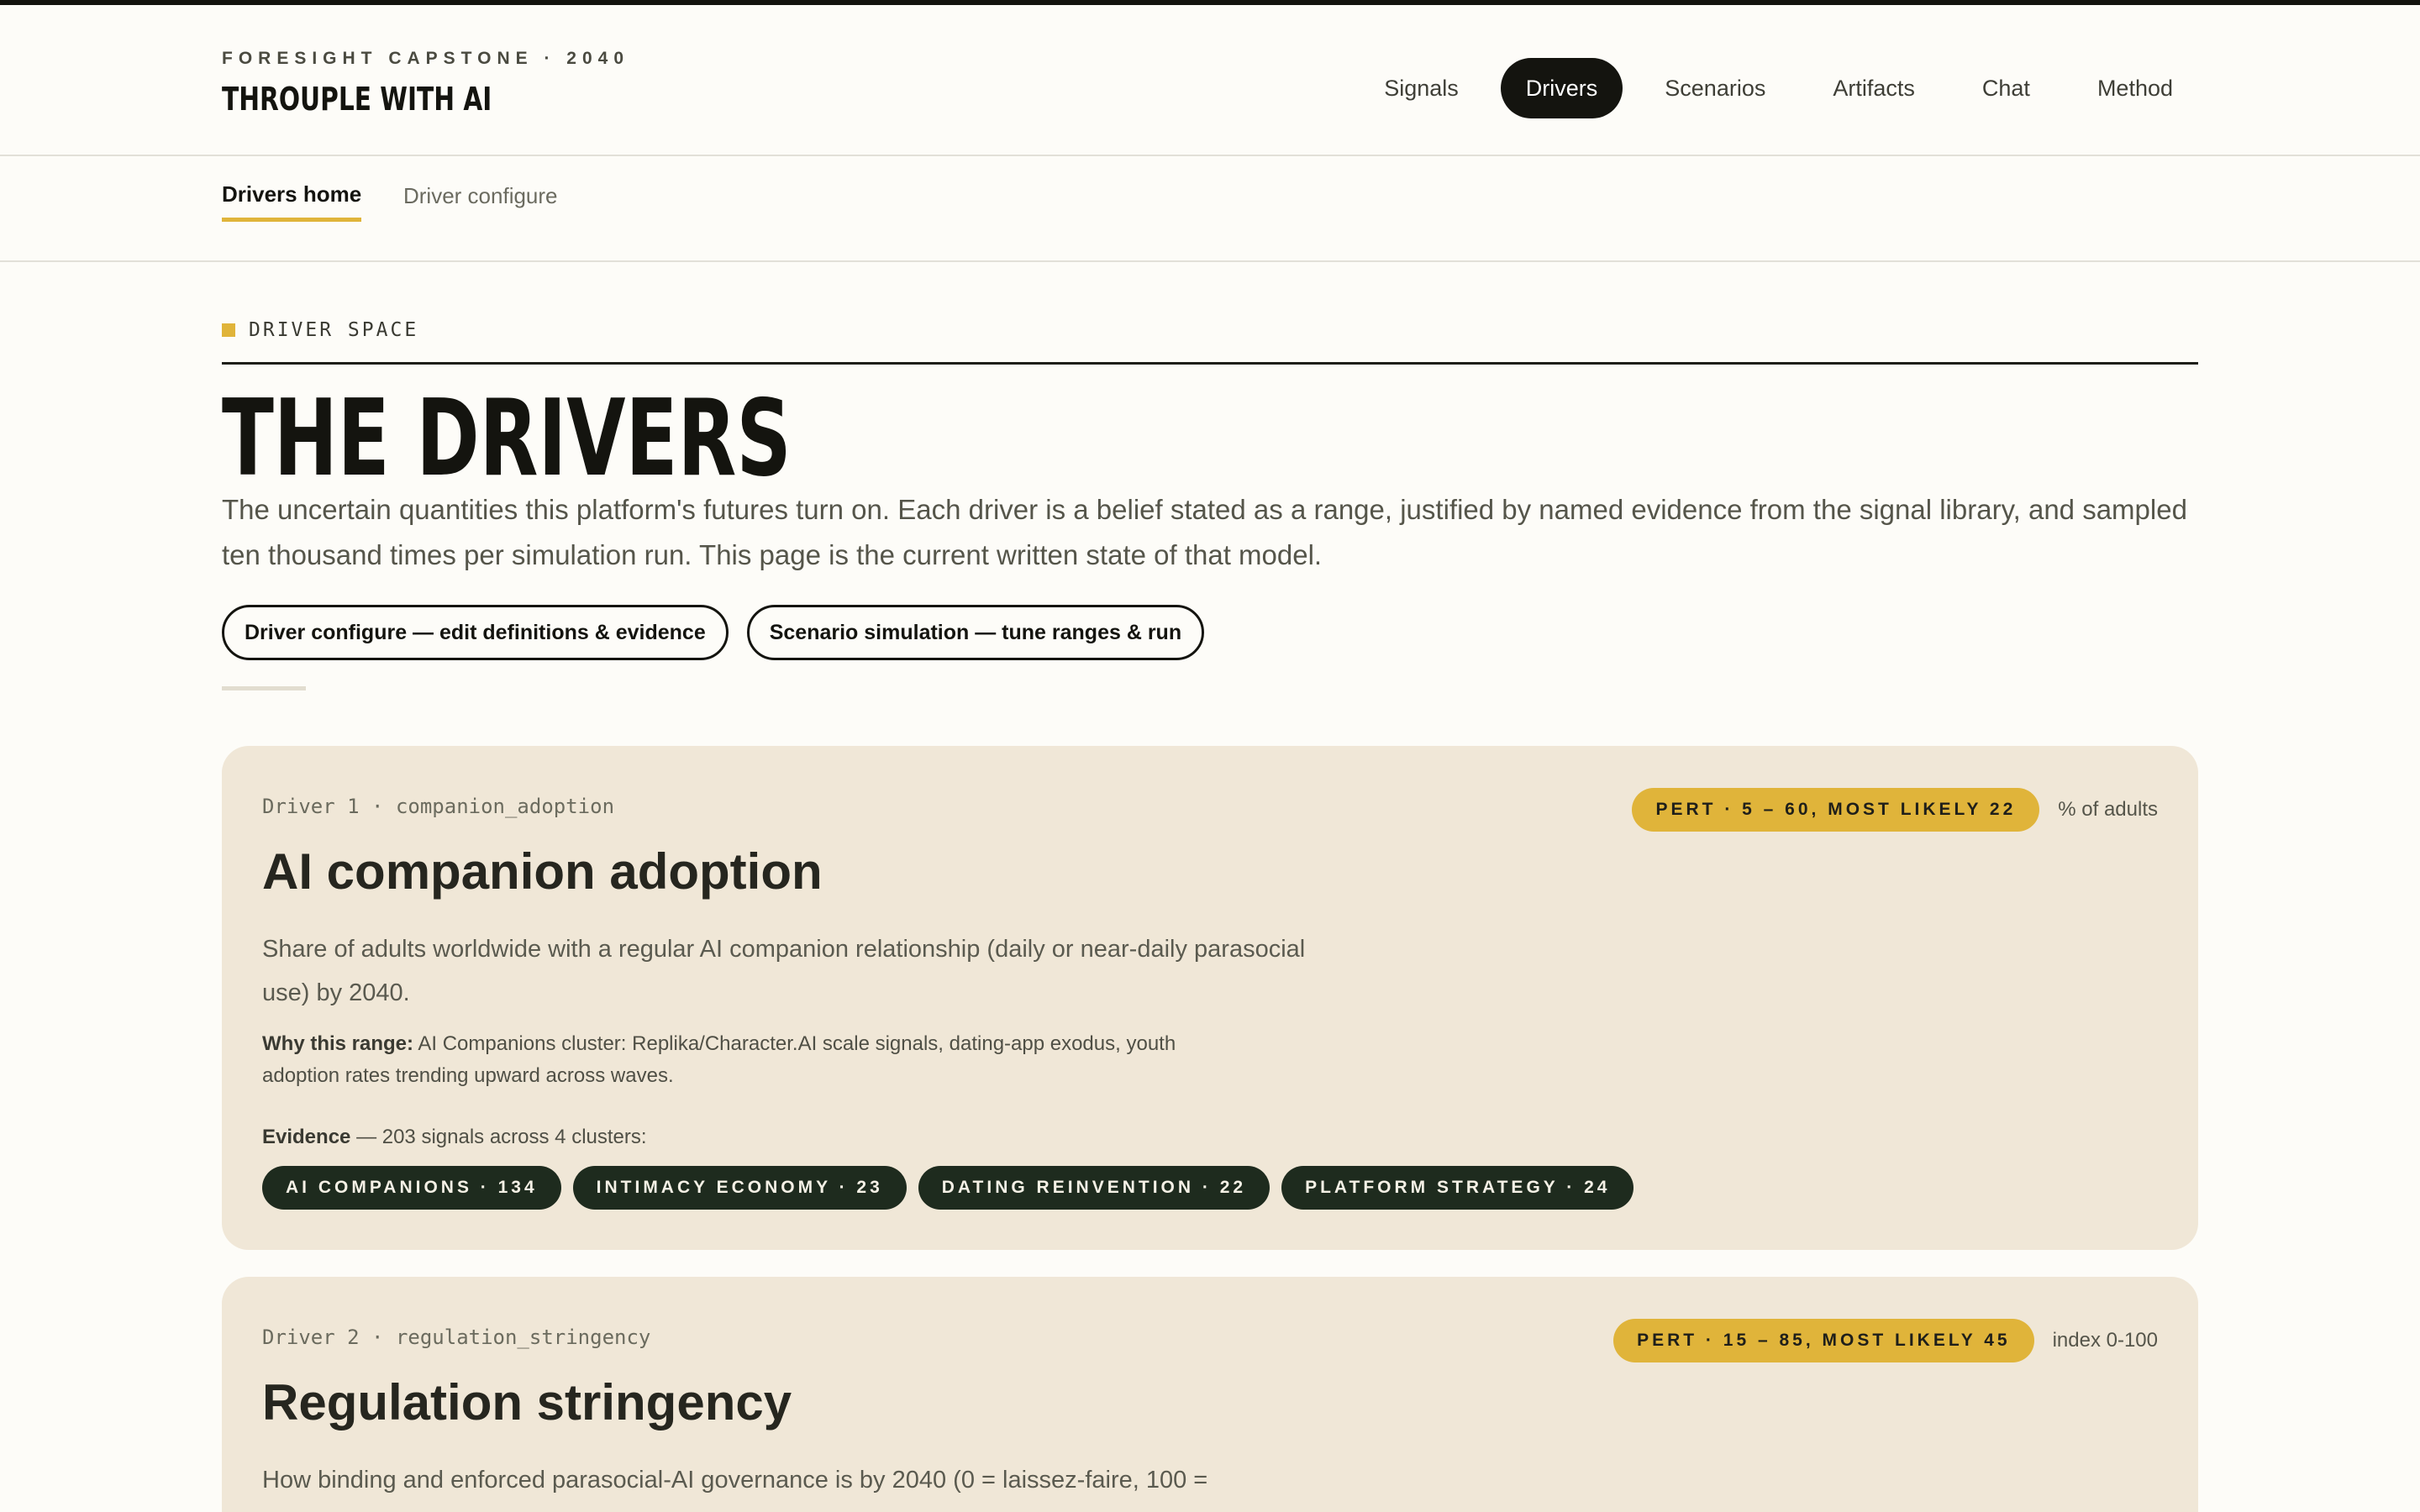  I want to click on nav-method: Method, so click(2135, 88).